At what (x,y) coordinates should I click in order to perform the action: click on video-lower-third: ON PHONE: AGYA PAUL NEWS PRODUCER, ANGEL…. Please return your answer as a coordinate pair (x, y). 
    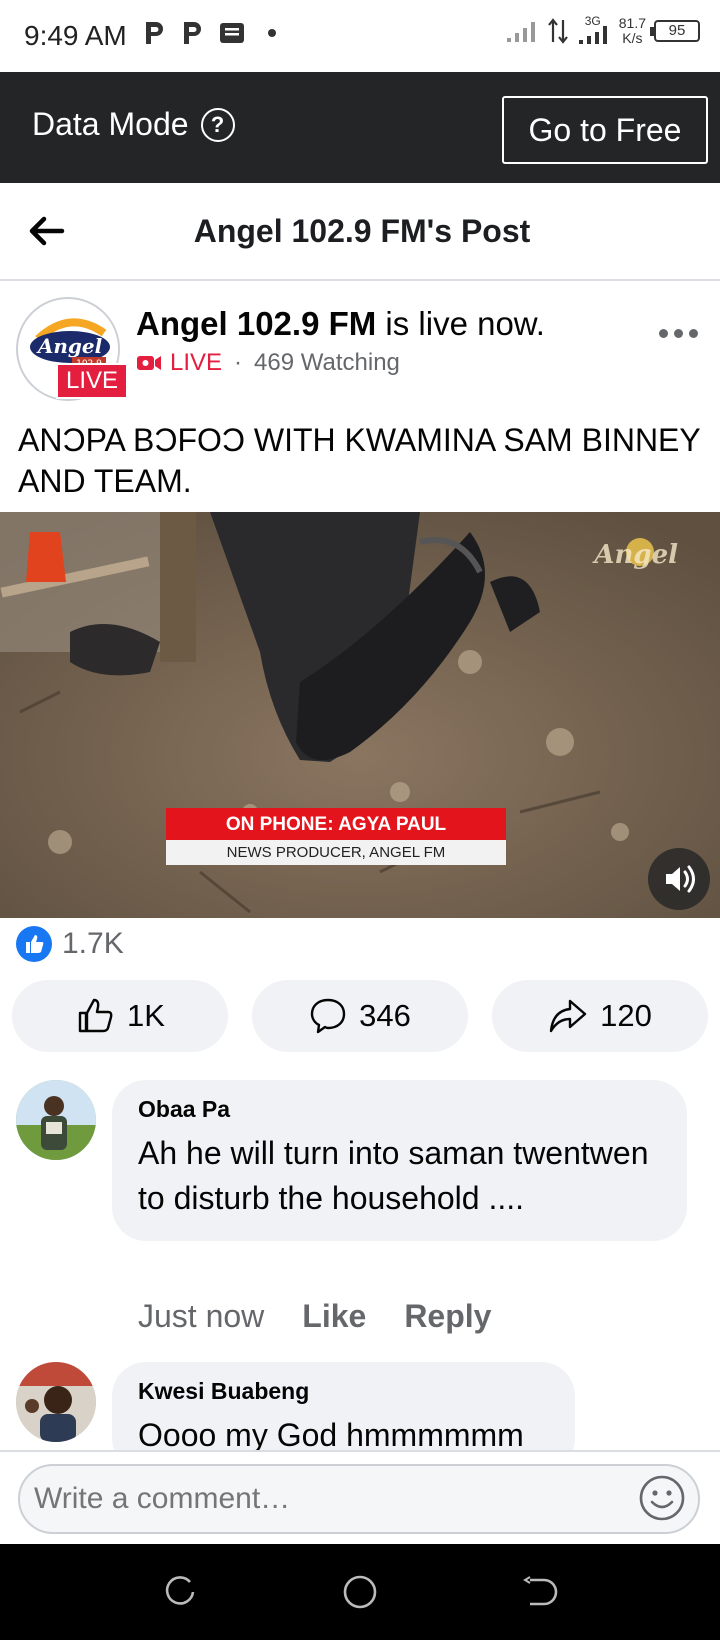
    Looking at the image, I should click on (336, 836).